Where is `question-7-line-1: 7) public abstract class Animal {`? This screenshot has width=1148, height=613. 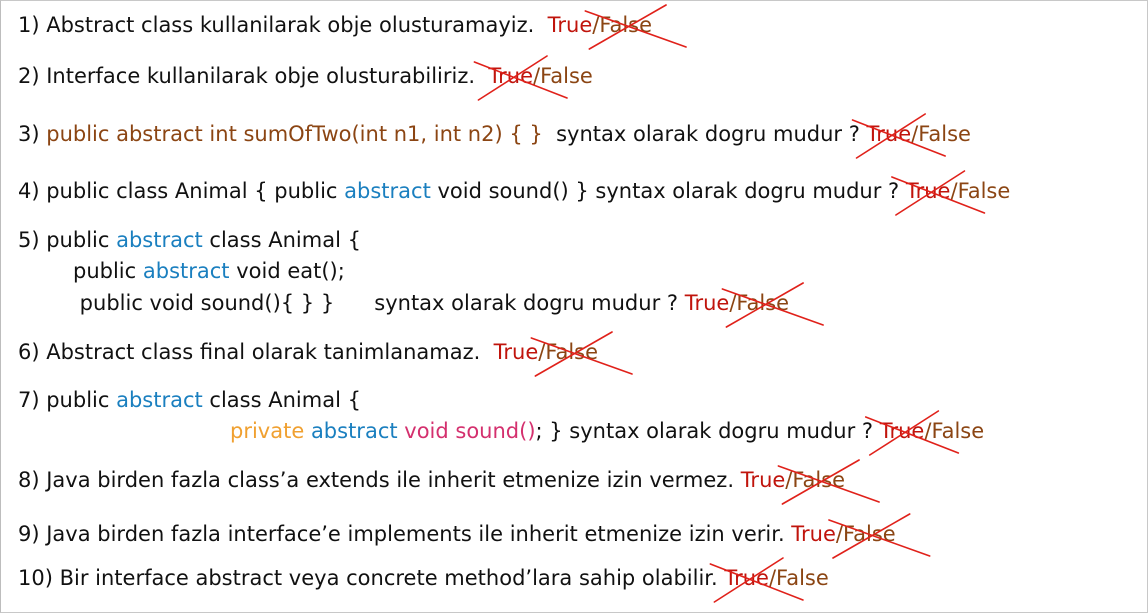 question-7-line-1: 7) public abstract class Animal { is located at coordinates (189, 400).